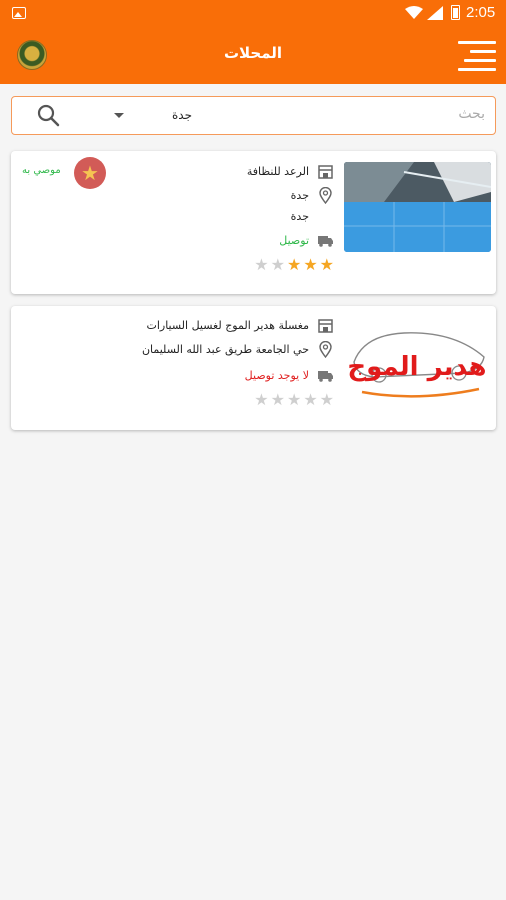  I want to click on search-icon, so click(49, 116).